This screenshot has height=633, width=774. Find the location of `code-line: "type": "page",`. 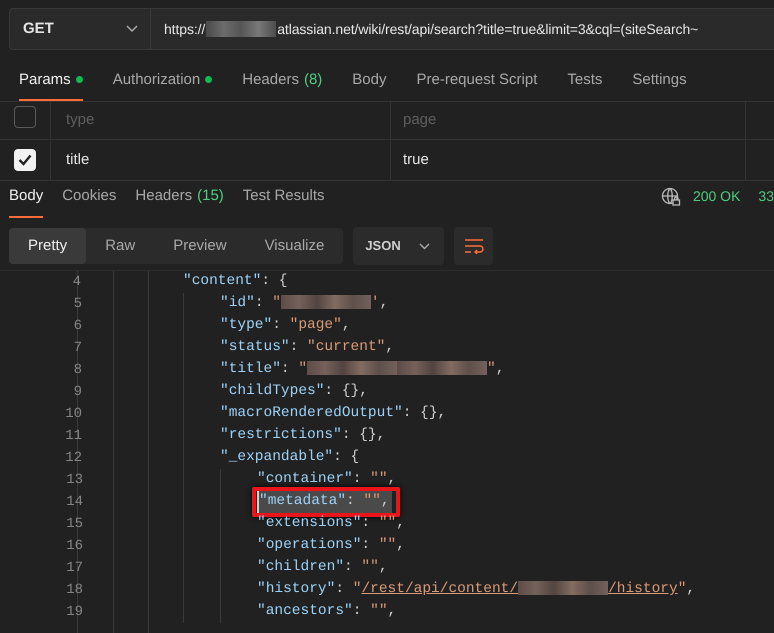

code-line: "type": "page", is located at coordinates (285, 326).